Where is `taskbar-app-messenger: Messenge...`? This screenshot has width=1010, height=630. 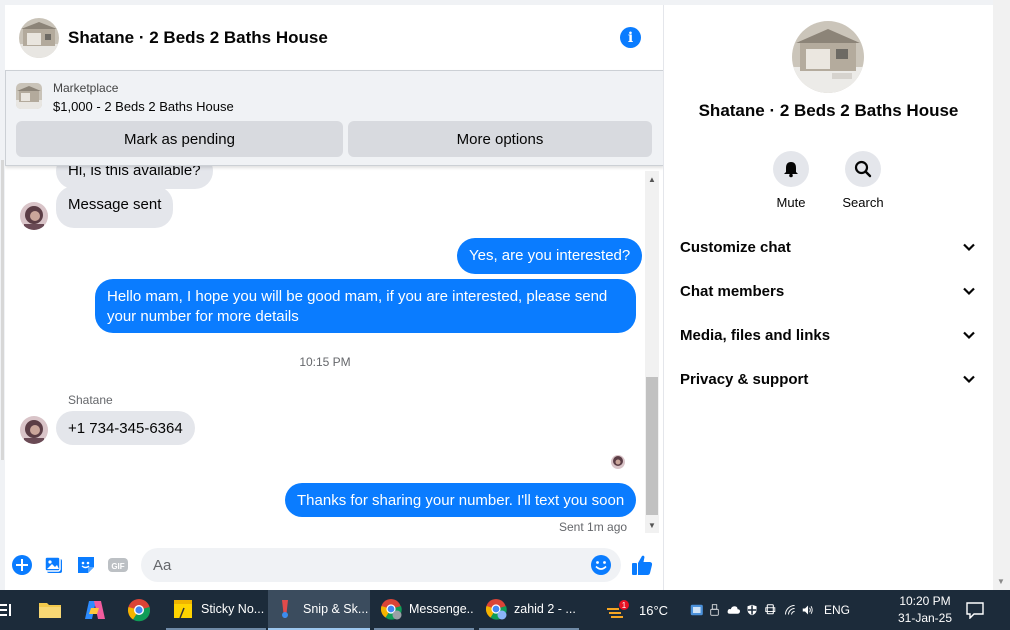 taskbar-app-messenger: Messenge... is located at coordinates (424, 610).